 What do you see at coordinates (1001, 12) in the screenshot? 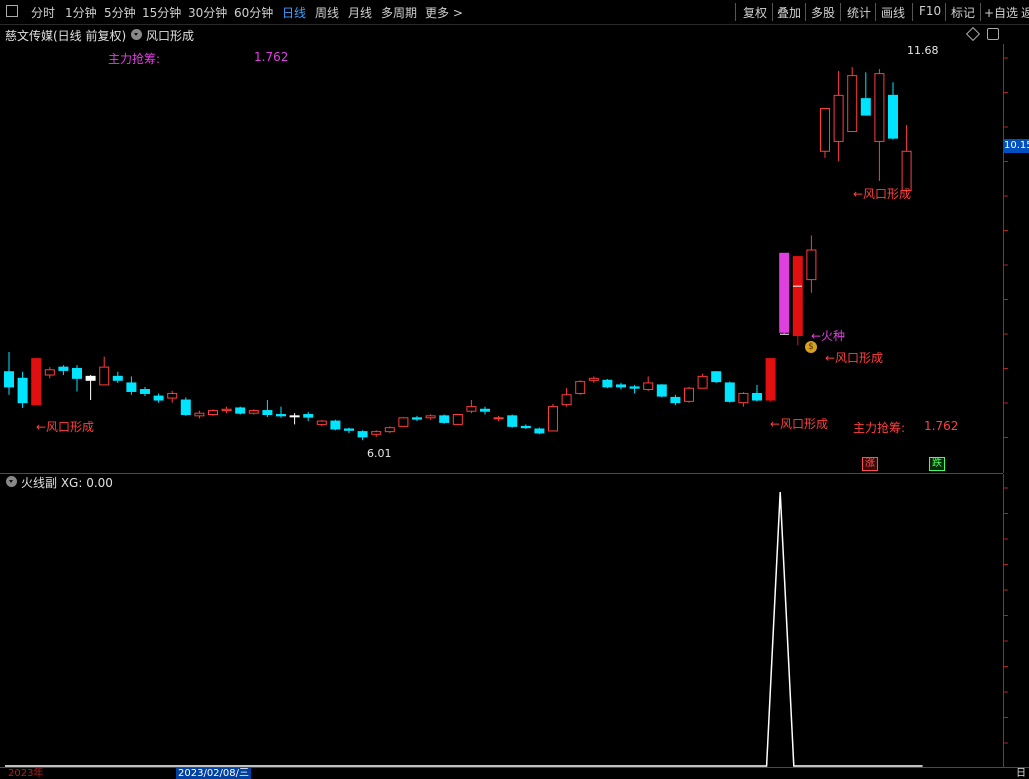
I see `add-watchlist-button: +自选` at bounding box center [1001, 12].